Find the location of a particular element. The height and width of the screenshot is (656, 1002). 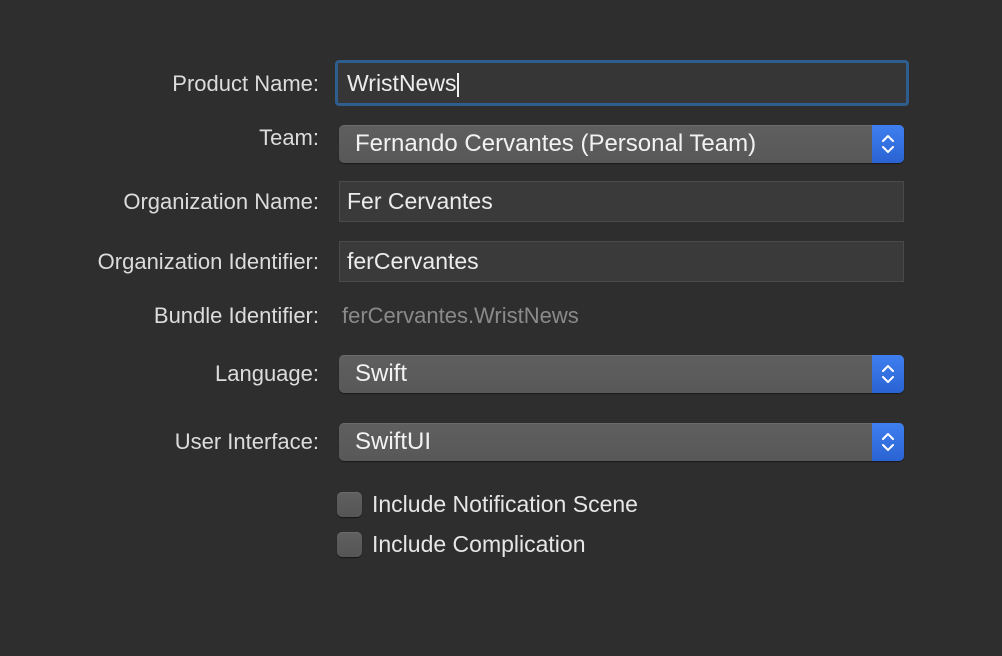

include-notification-scene-checkbox is located at coordinates (349, 504).